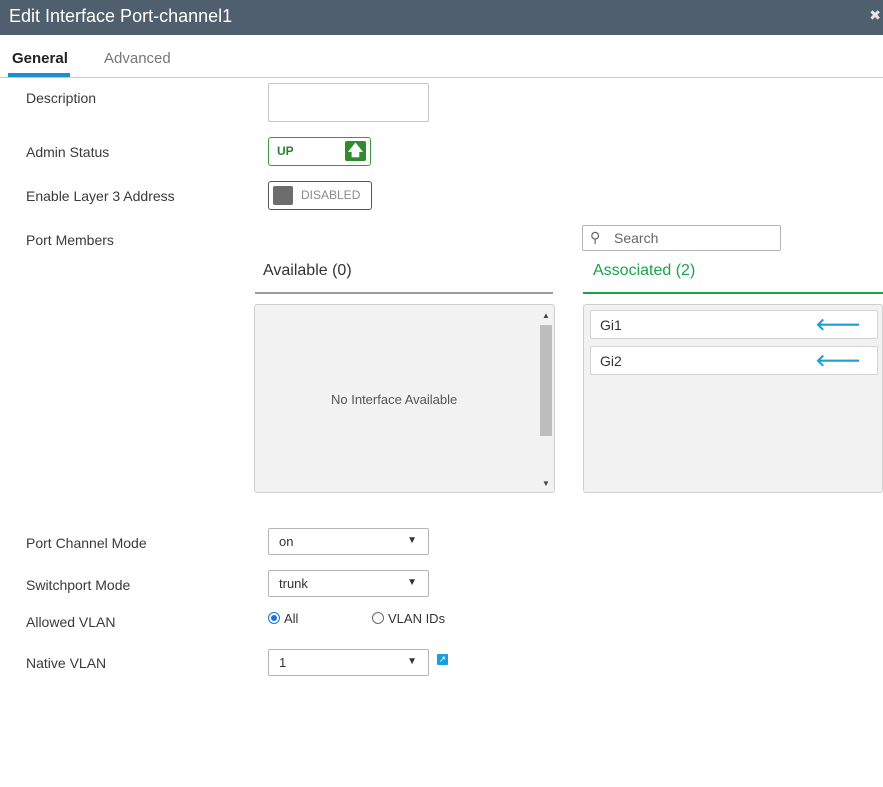 This screenshot has height=787, width=883. What do you see at coordinates (286, 541) in the screenshot?
I see `select-value: on` at bounding box center [286, 541].